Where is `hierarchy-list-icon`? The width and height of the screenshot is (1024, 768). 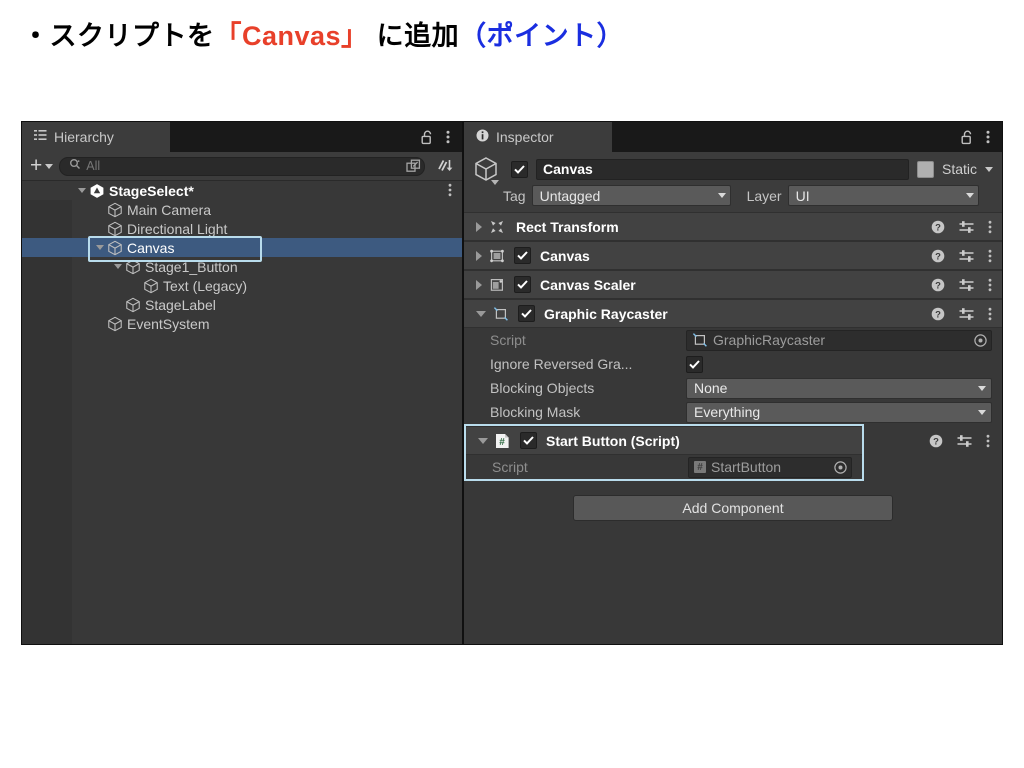 hierarchy-list-icon is located at coordinates (40, 137).